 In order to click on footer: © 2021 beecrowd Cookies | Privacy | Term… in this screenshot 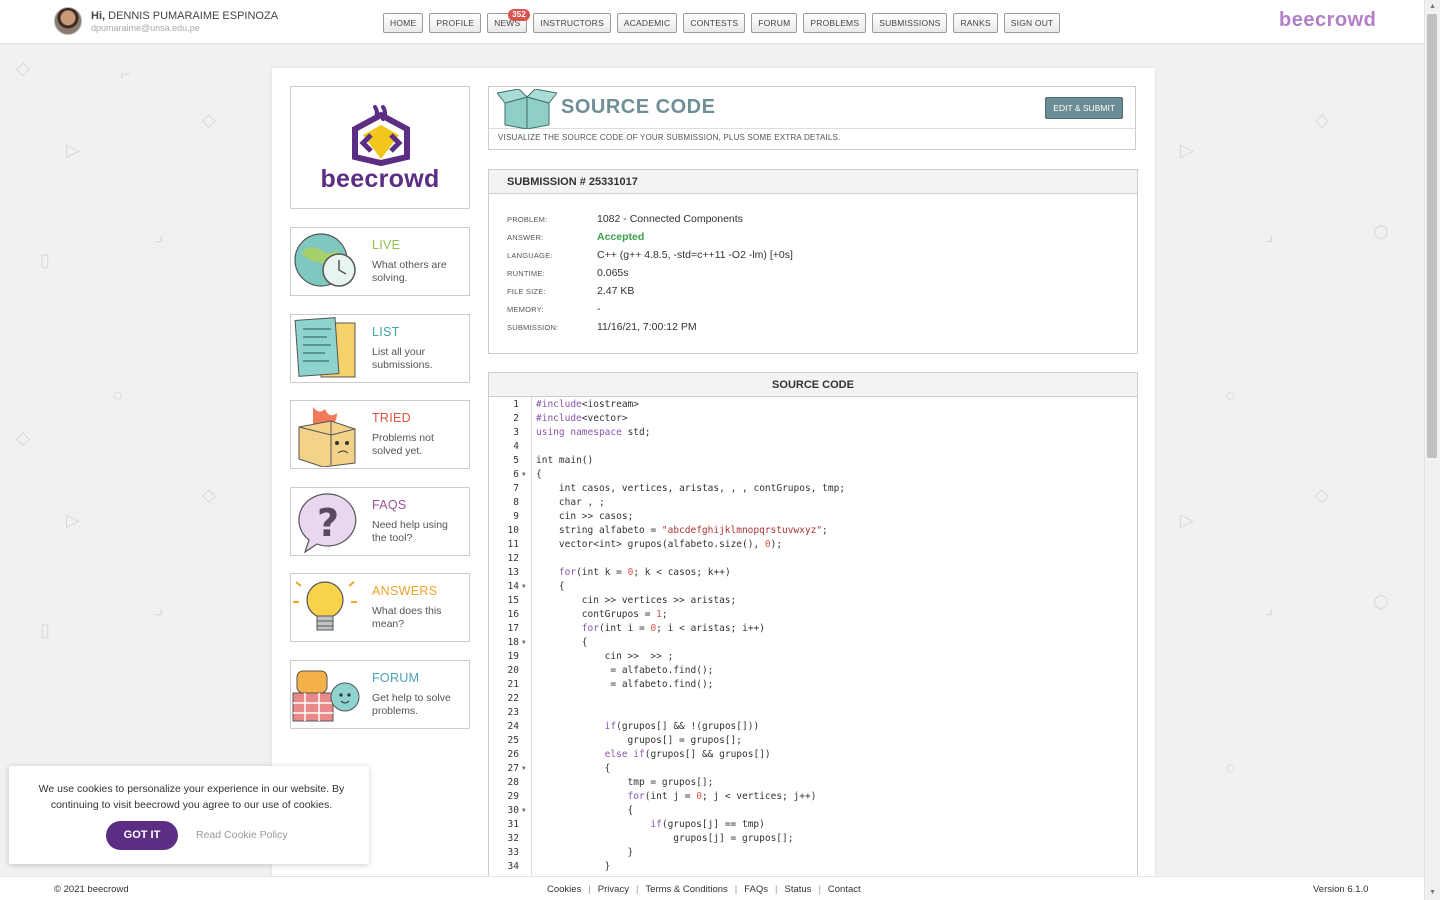, I will do `click(712, 888)`.